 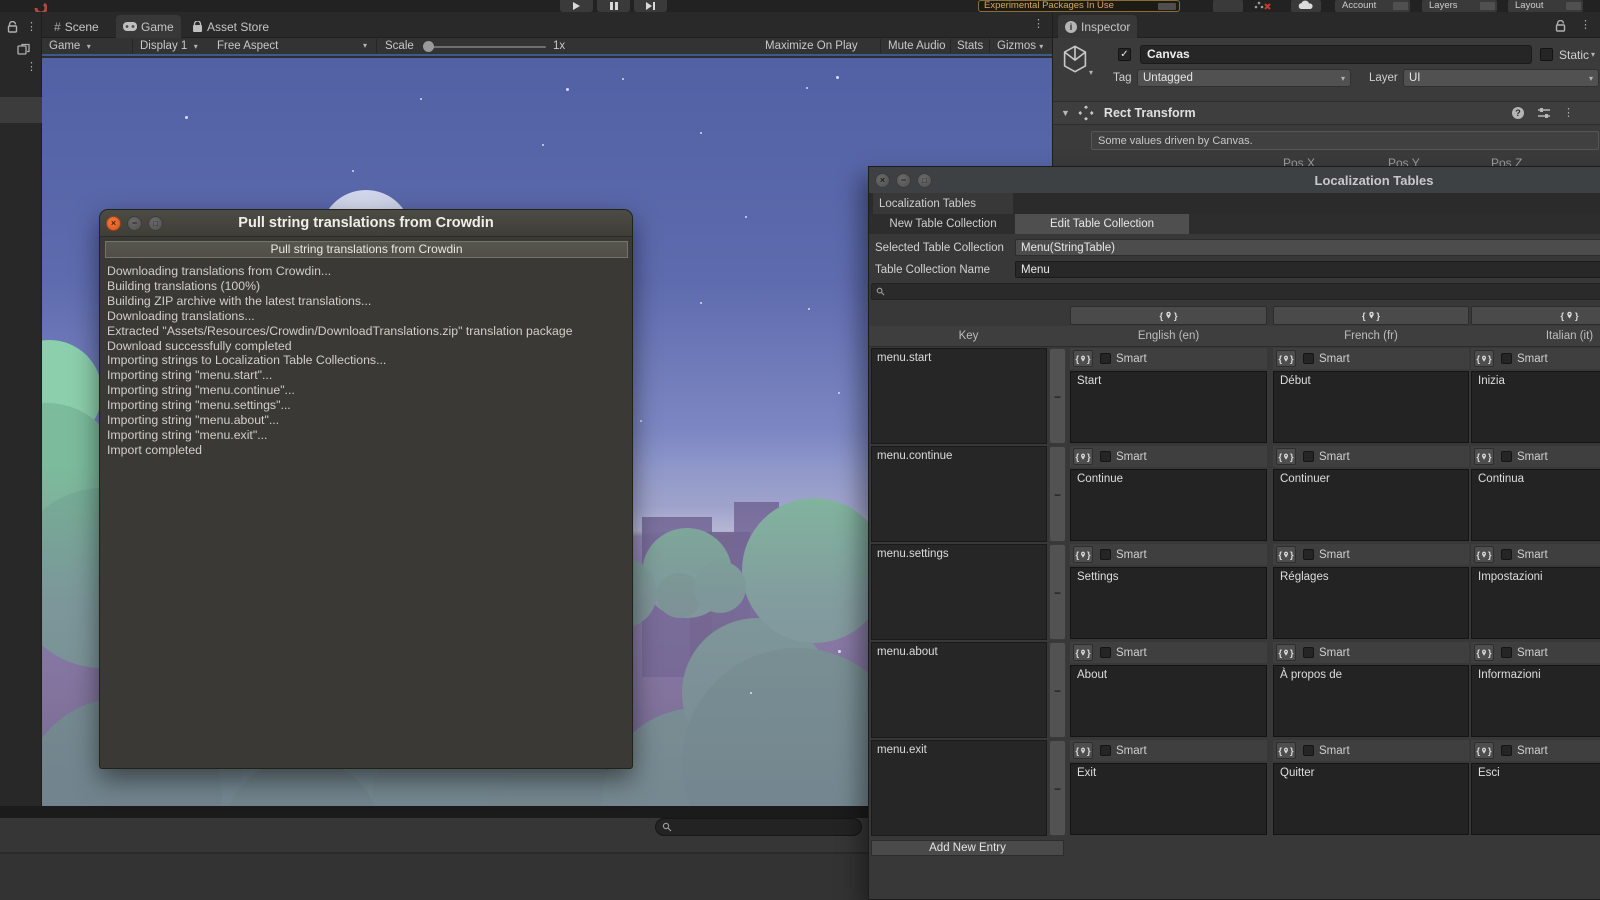 What do you see at coordinates (1371, 315) in the screenshot?
I see `french-column-settings: {}` at bounding box center [1371, 315].